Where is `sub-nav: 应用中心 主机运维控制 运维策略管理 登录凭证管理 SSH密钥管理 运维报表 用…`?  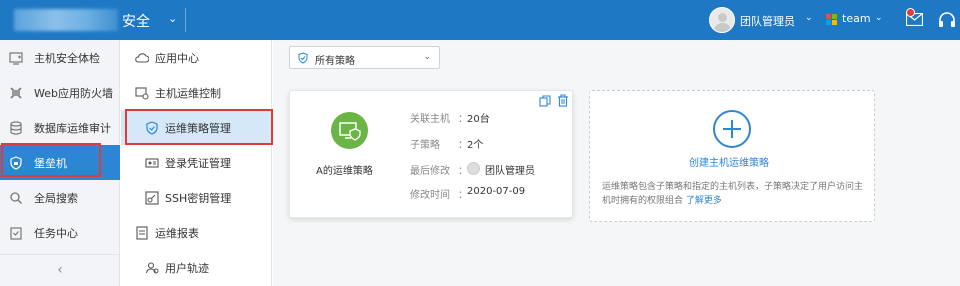
sub-nav: 应用中心 主机运维控制 运维策略管理 登录凭证管理 SSH密钥管理 运维报表 用… is located at coordinates (196, 163).